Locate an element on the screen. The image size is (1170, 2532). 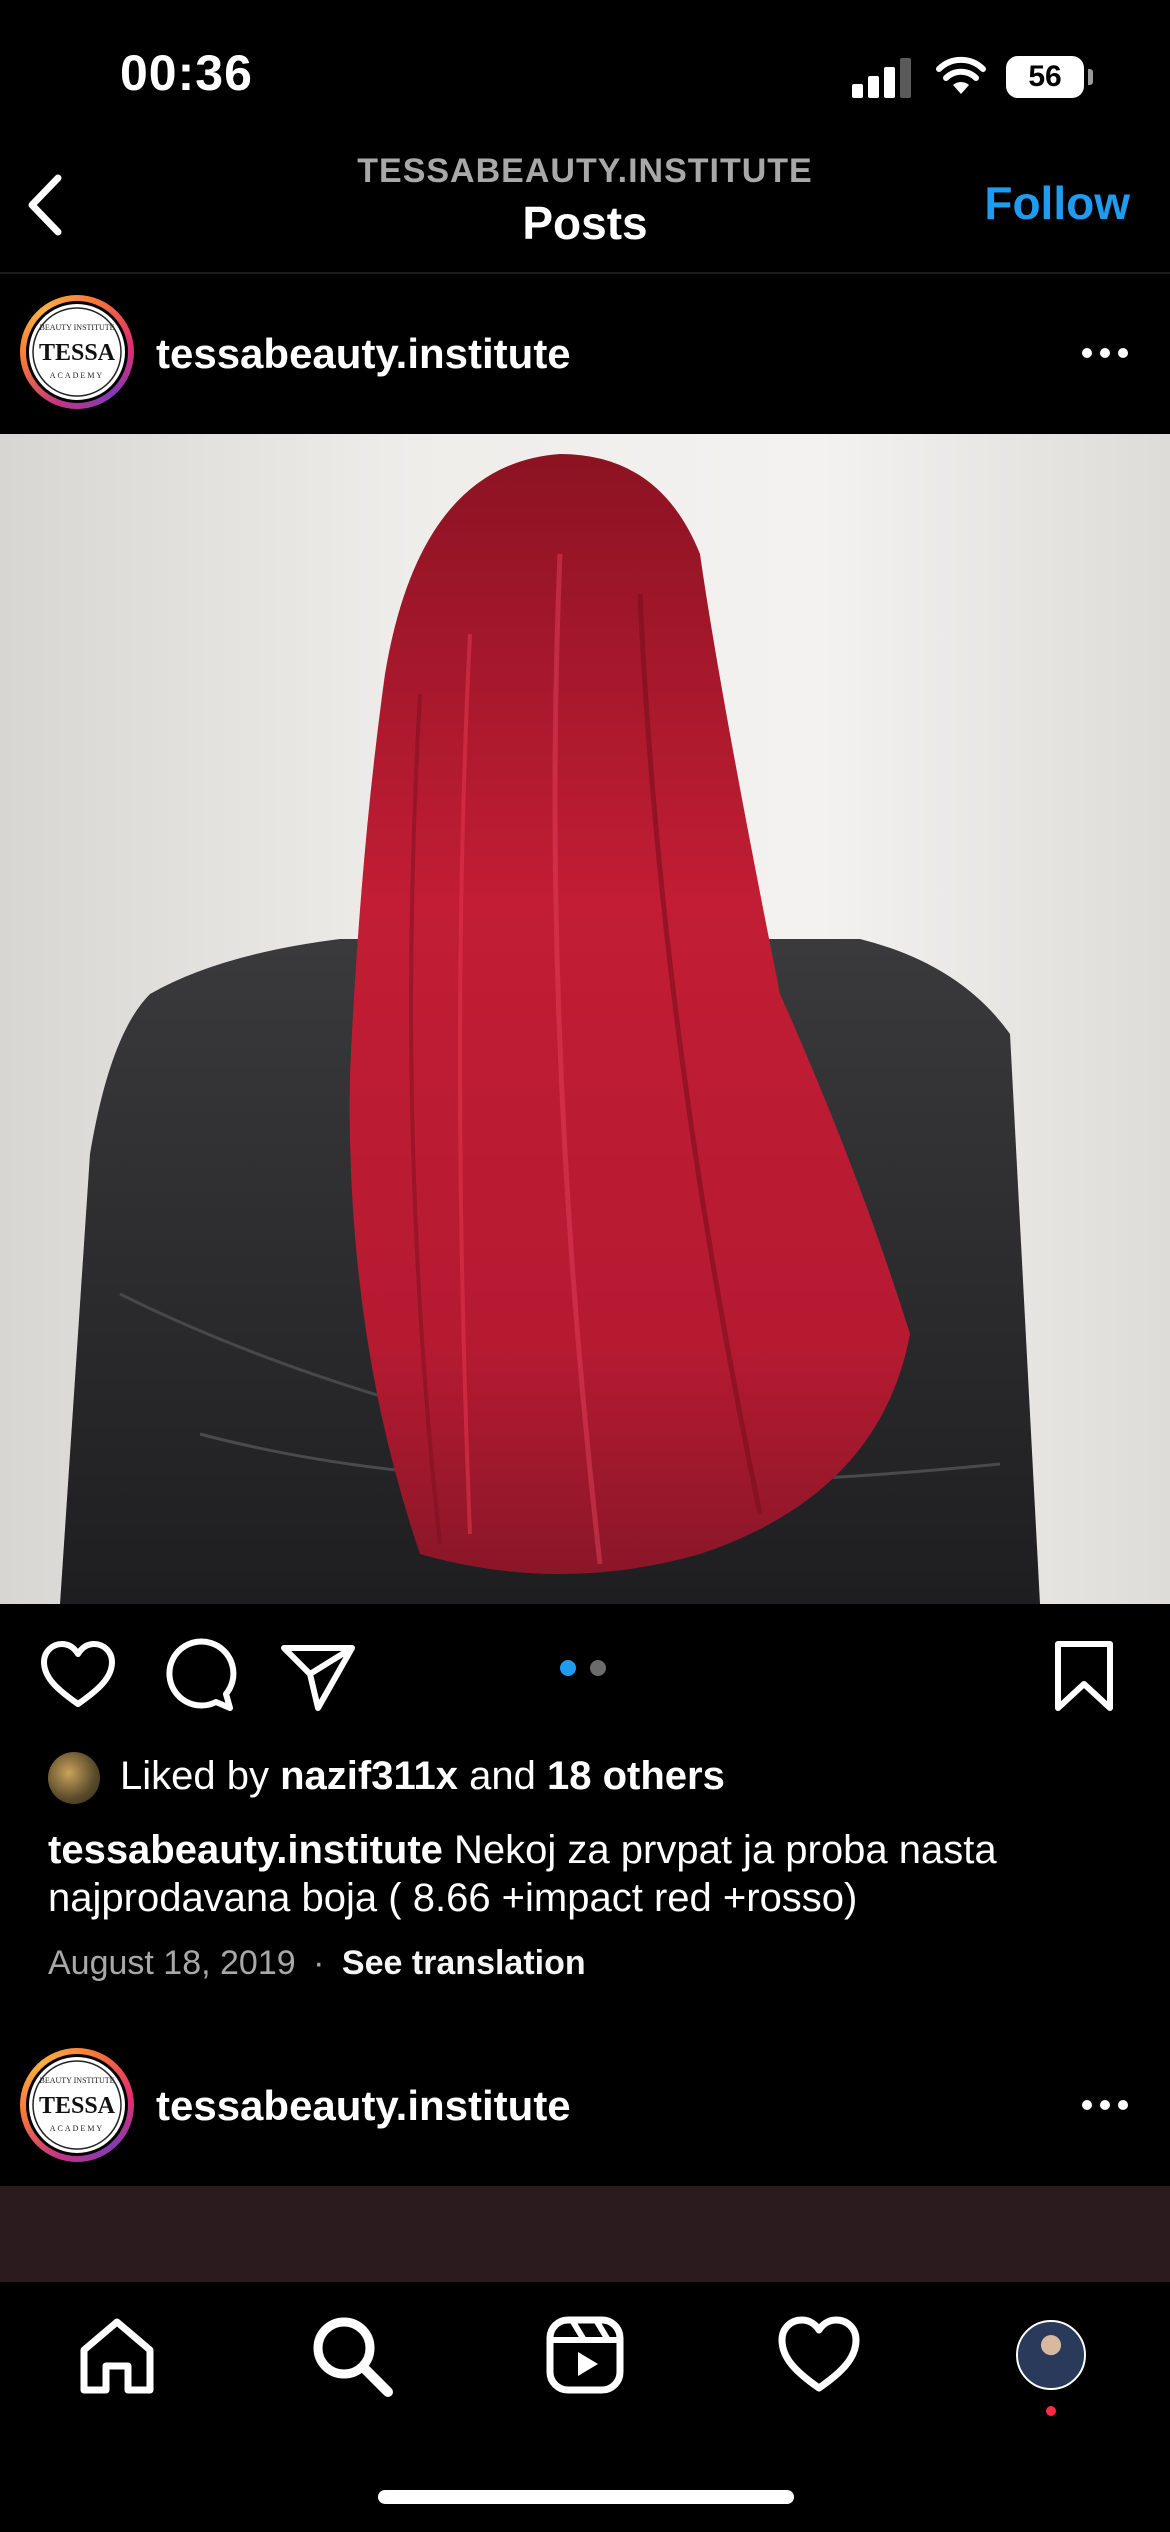
next-post-username: tessabeauty.institute is located at coordinates (363, 2106).